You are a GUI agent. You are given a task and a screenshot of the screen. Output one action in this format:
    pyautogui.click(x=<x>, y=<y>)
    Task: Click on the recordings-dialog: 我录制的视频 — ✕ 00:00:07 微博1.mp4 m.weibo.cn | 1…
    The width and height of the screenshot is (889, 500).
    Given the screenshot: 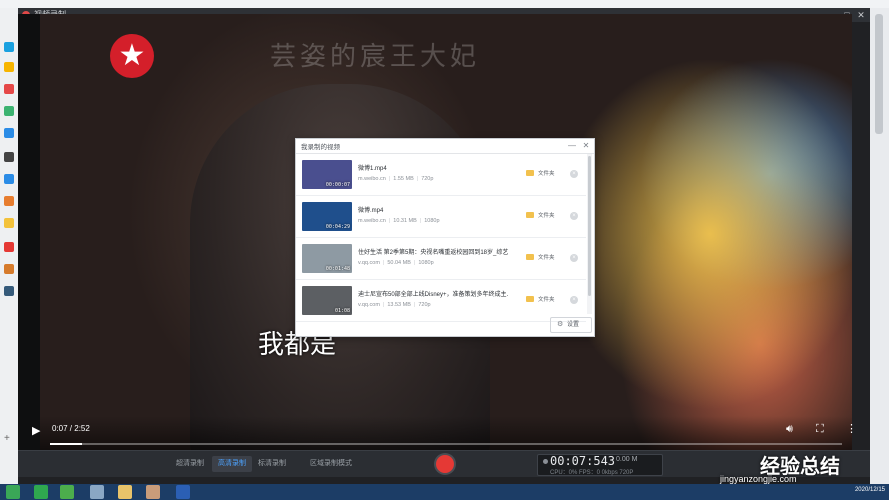 What is the action you would take?
    pyautogui.click(x=445, y=237)
    